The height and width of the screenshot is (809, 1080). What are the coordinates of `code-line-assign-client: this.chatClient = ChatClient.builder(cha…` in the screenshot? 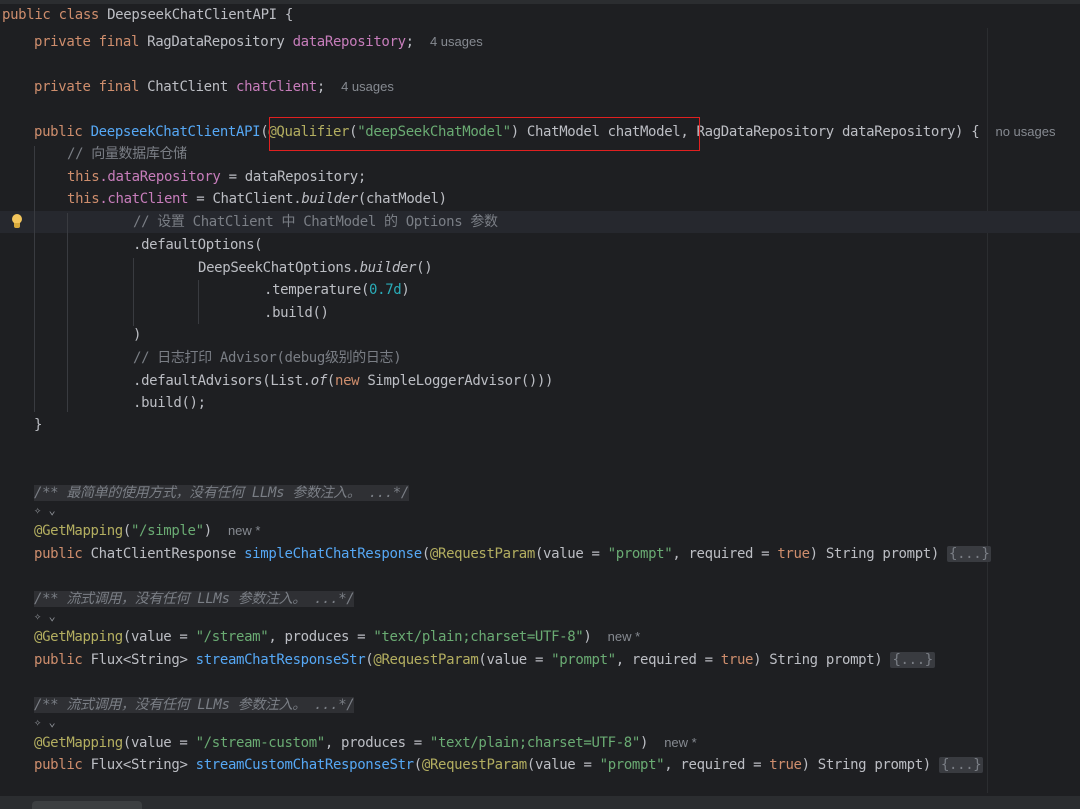 It's located at (257, 199).